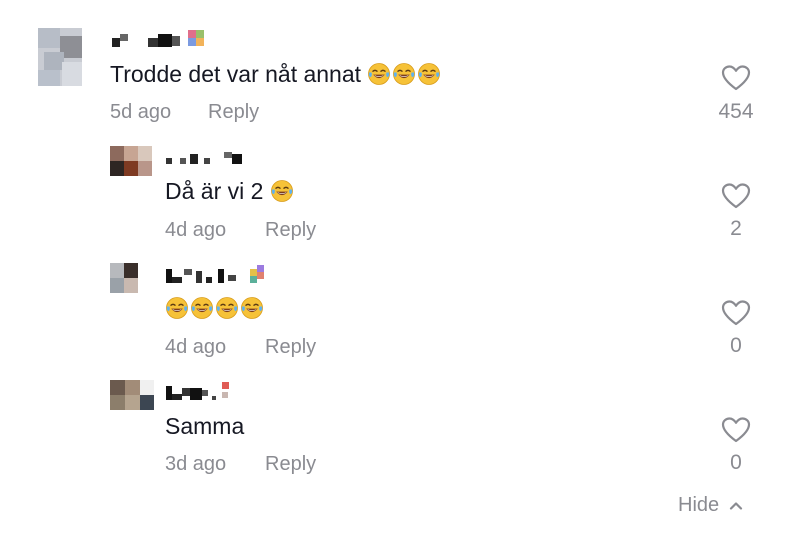 This screenshot has width=800, height=534. What do you see at coordinates (736, 506) in the screenshot?
I see `chevron-up-icon` at bounding box center [736, 506].